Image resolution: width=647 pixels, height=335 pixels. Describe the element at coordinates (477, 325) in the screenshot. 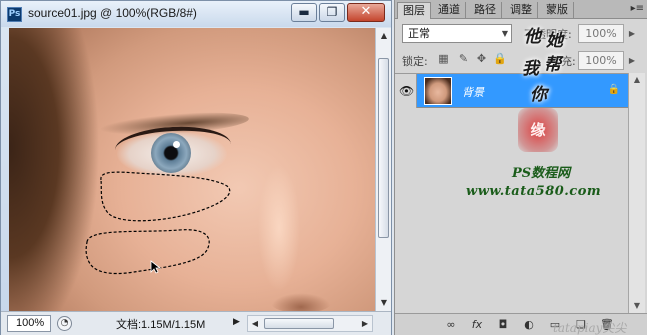

I see `fx-icon: fx` at that location.